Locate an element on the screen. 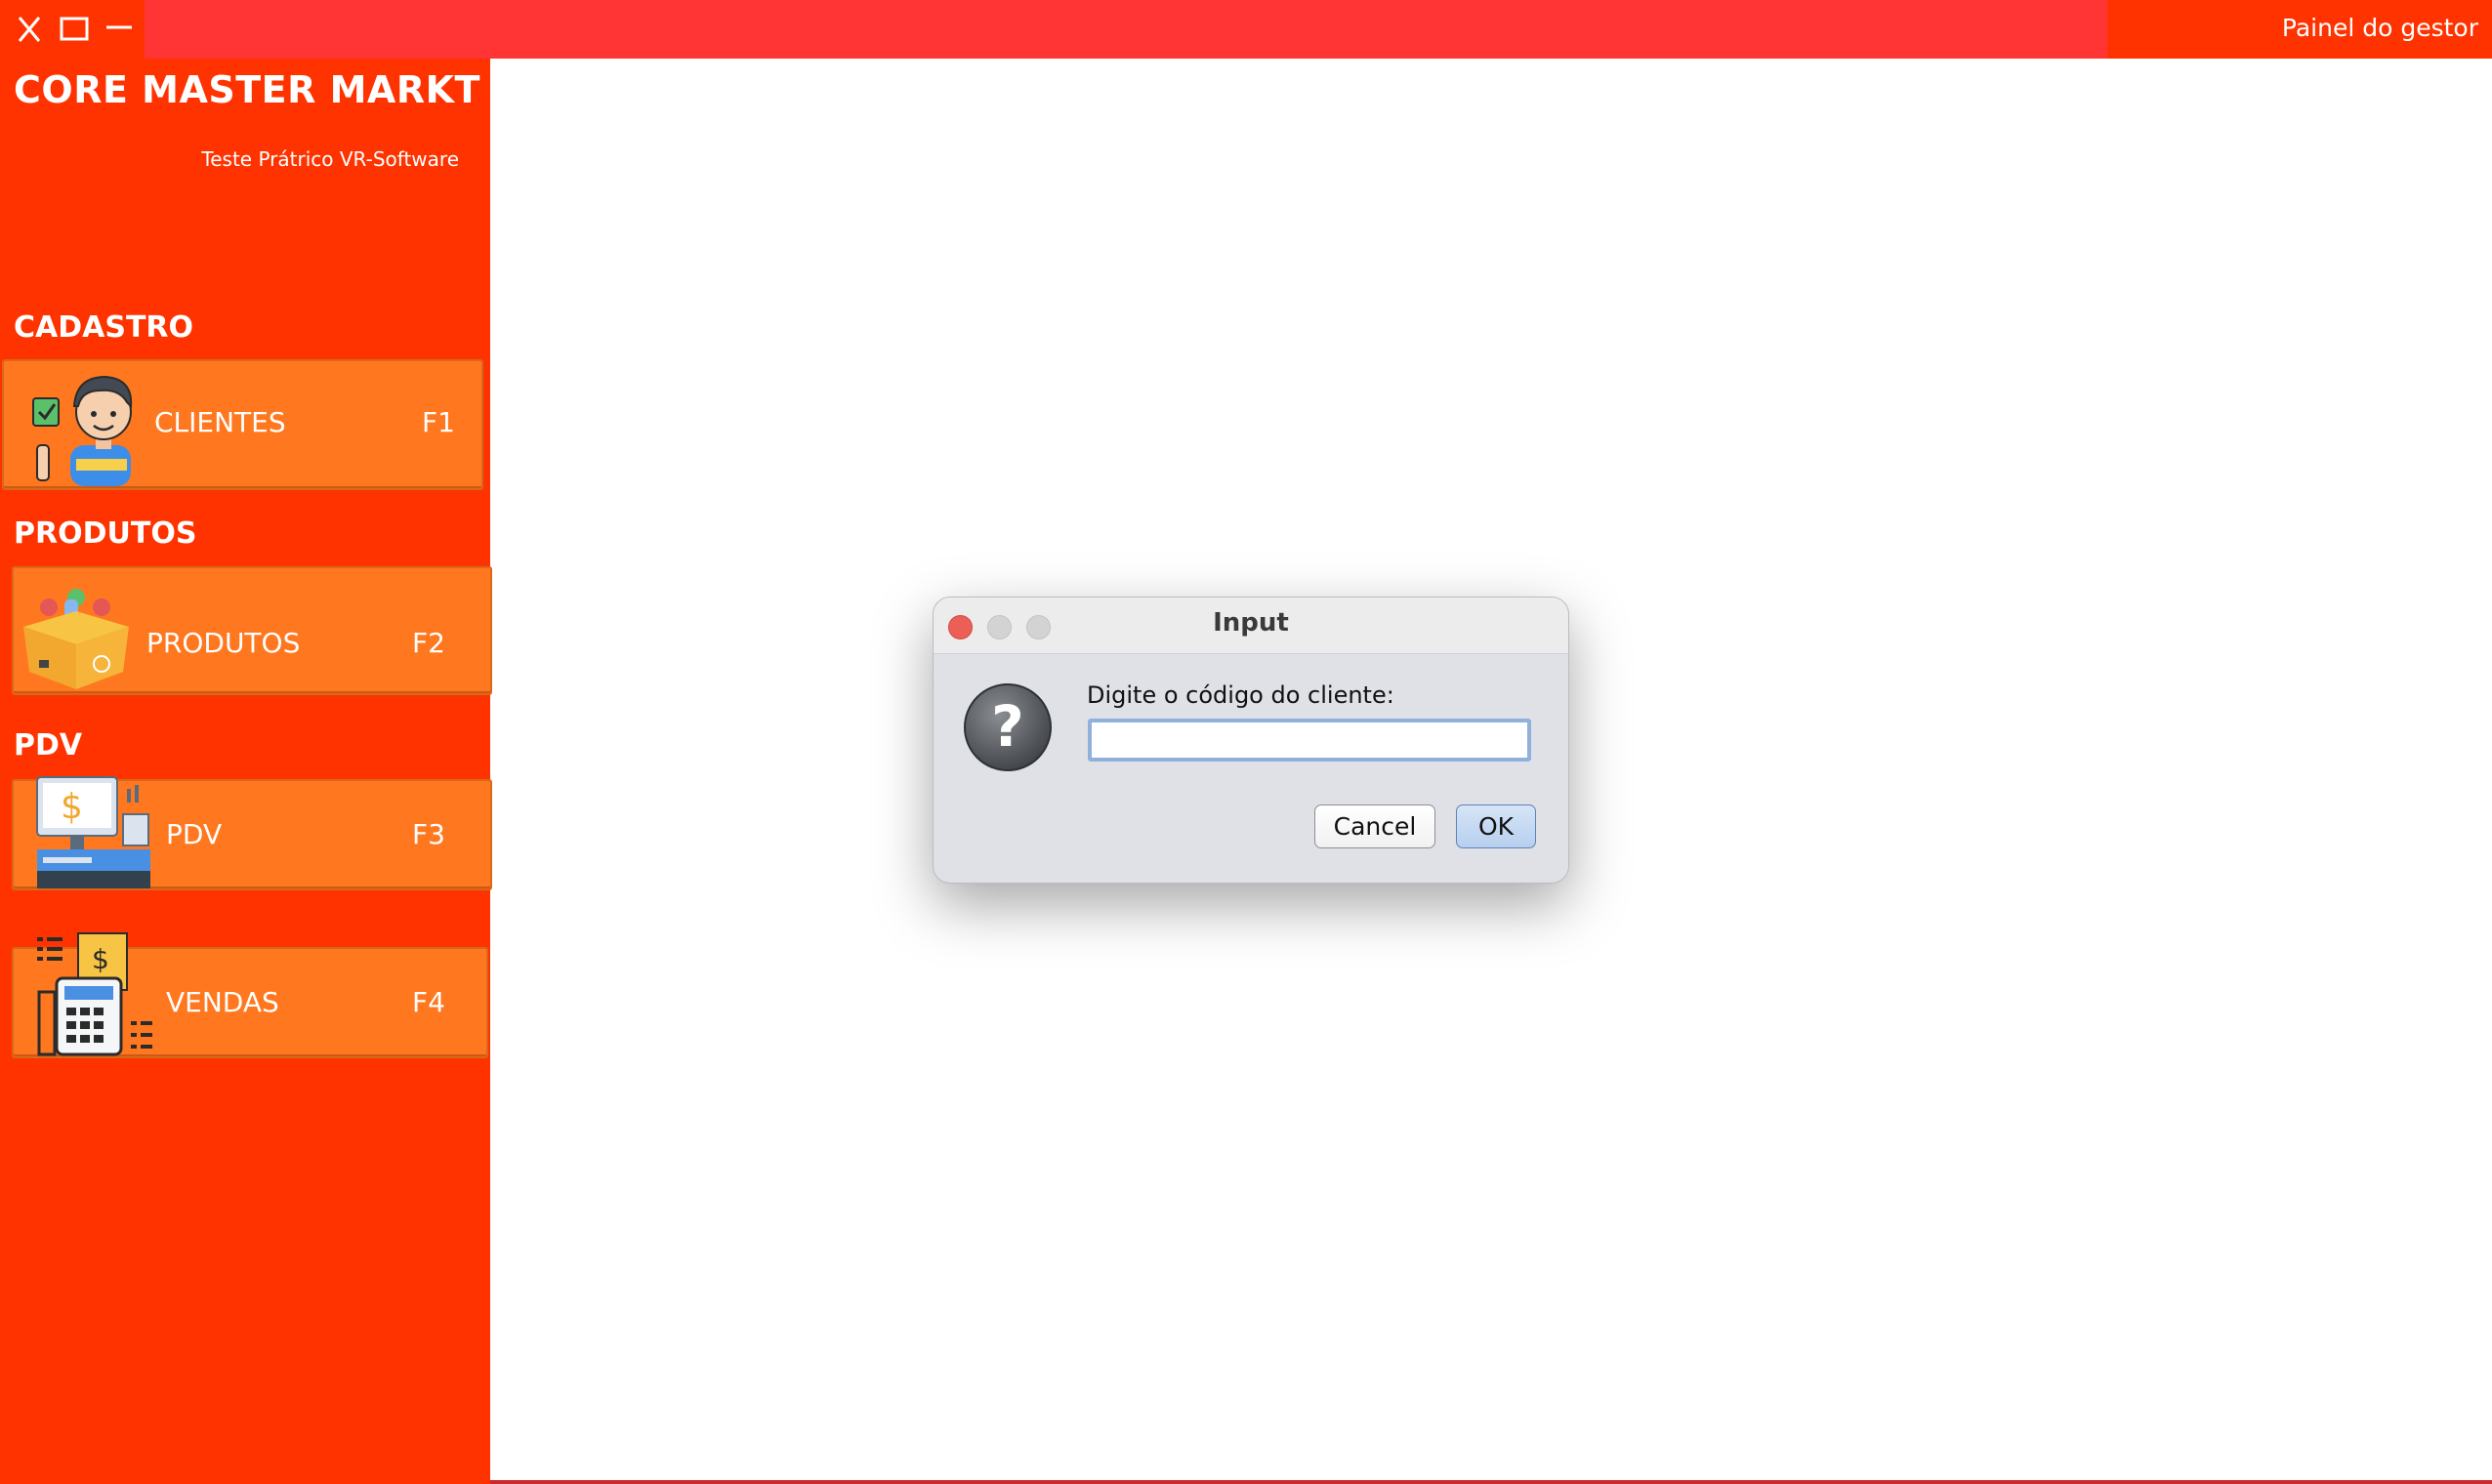 Image resolution: width=2492 pixels, height=1484 pixels. dialog-prompt: Digite o código do cliente: is located at coordinates (1240, 695).